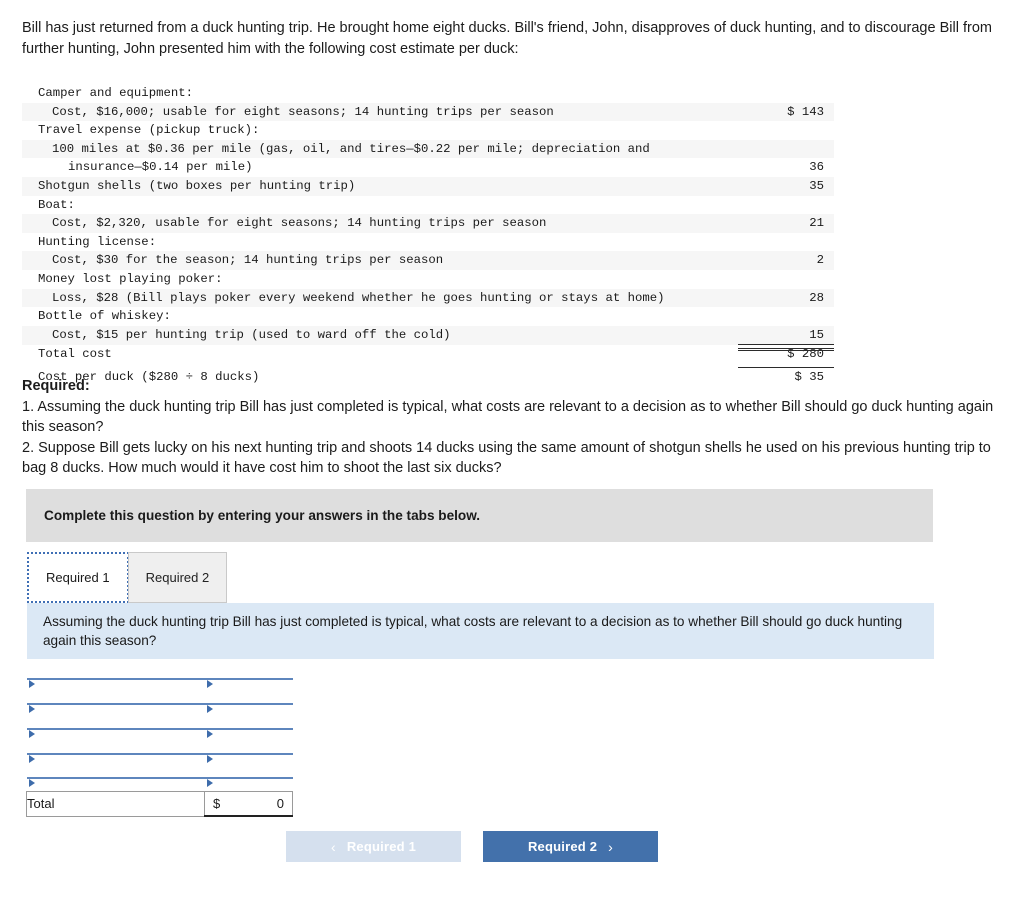 The height and width of the screenshot is (922, 1024). I want to click on tab-required-1: Required 1, so click(78, 577).